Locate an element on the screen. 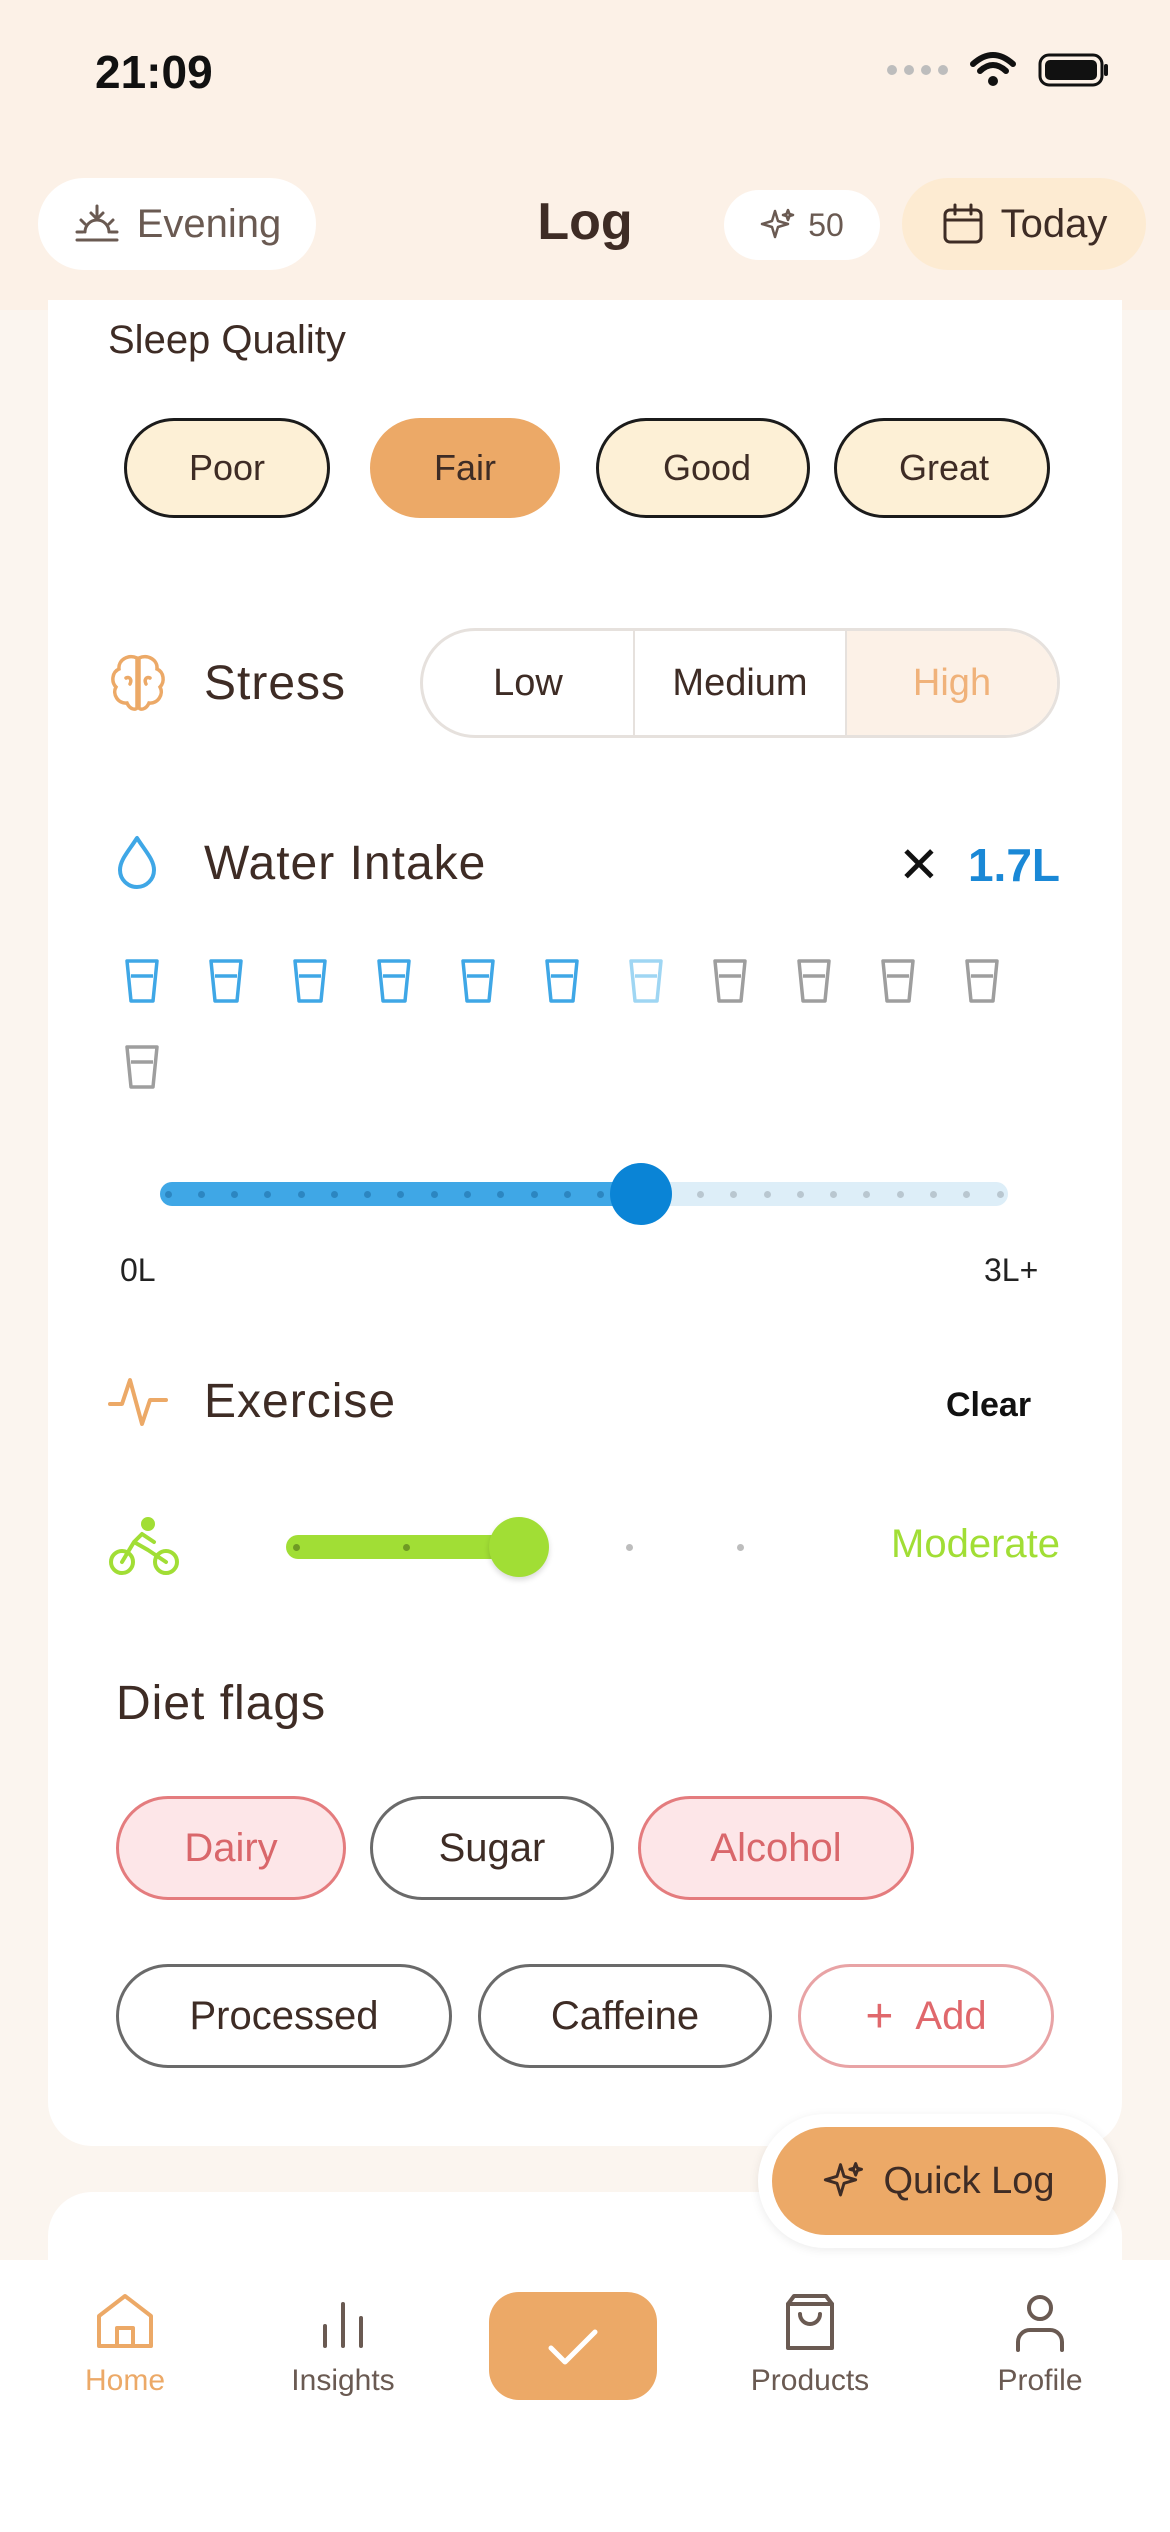 Image resolution: width=1170 pixels, height=2532 pixels. date-label: Today is located at coordinates (1054, 223).